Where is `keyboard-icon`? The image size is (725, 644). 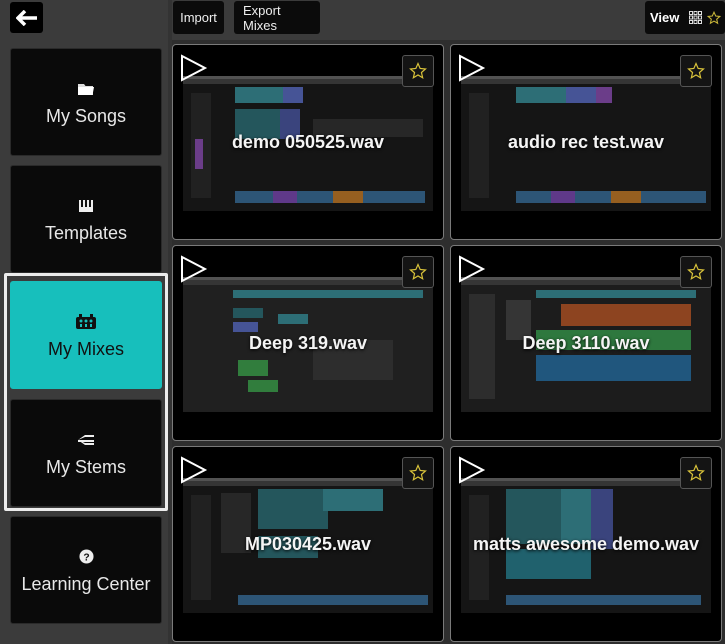 keyboard-icon is located at coordinates (86, 206).